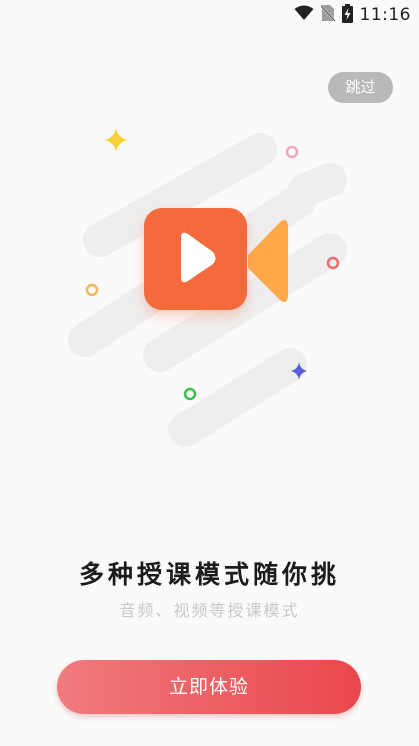 The width and height of the screenshot is (419, 746). What do you see at coordinates (116, 140) in the screenshot?
I see `yellow-star-icon` at bounding box center [116, 140].